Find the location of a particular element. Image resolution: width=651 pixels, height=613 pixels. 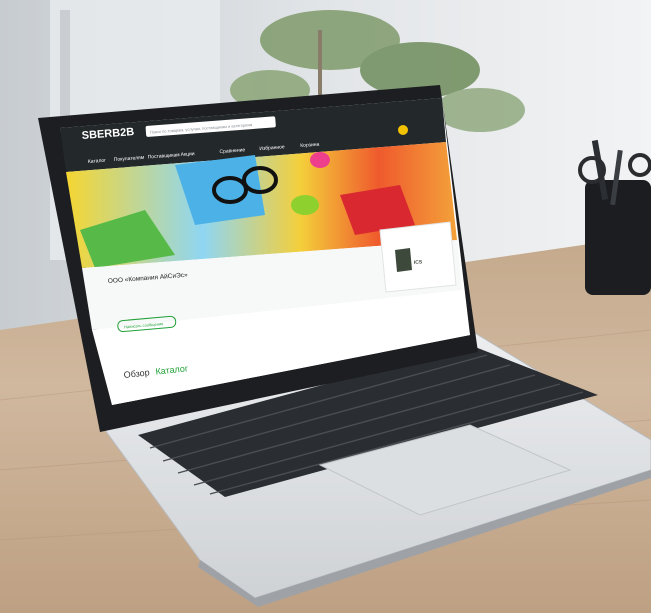

nav-item-promo: Акции is located at coordinates (187, 154).